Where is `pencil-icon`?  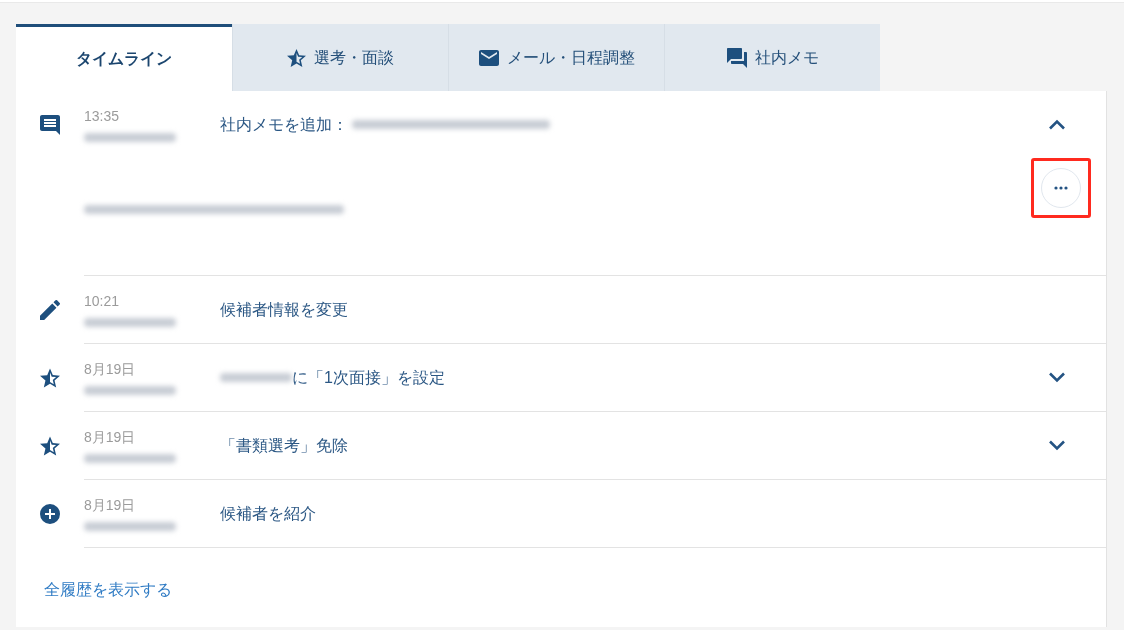 pencil-icon is located at coordinates (50, 309).